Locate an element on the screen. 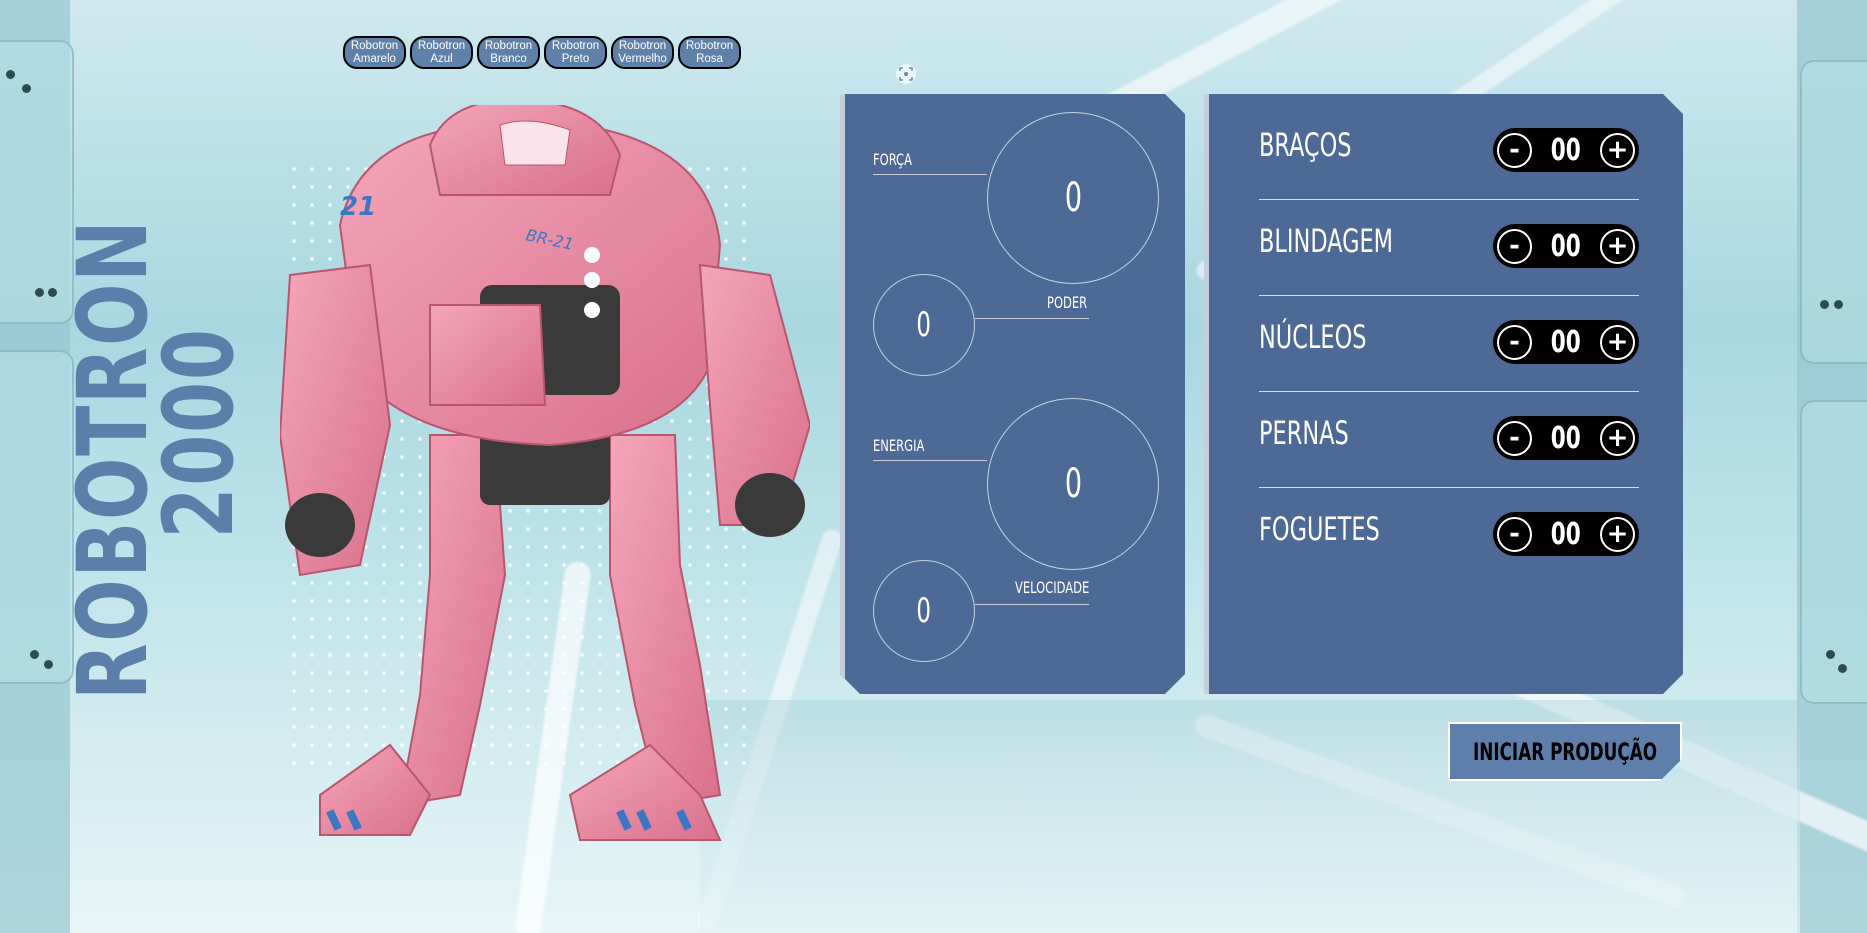 Image resolution: width=1867 pixels, height=933 pixels. start-production-button: INICIAR PRODUÇÃO is located at coordinates (1565, 751).